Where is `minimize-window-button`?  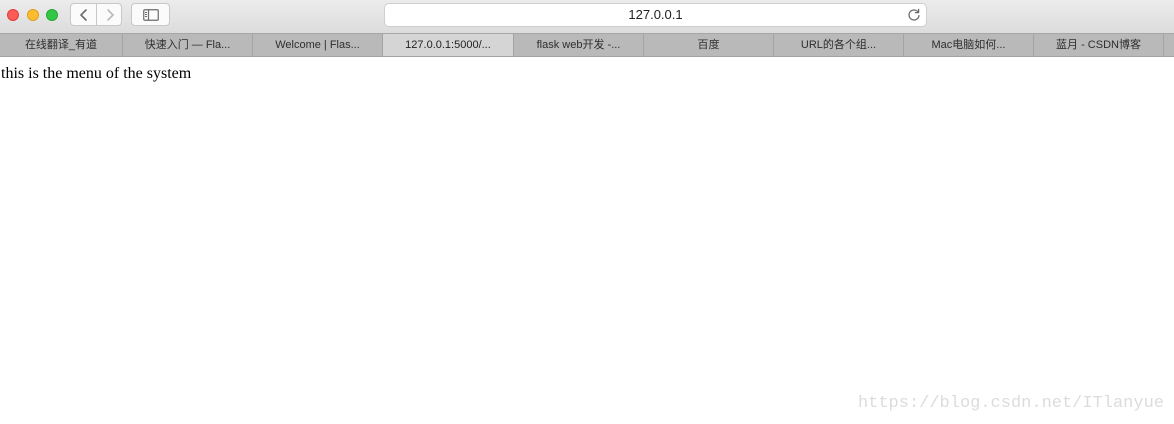
minimize-window-button is located at coordinates (33, 15).